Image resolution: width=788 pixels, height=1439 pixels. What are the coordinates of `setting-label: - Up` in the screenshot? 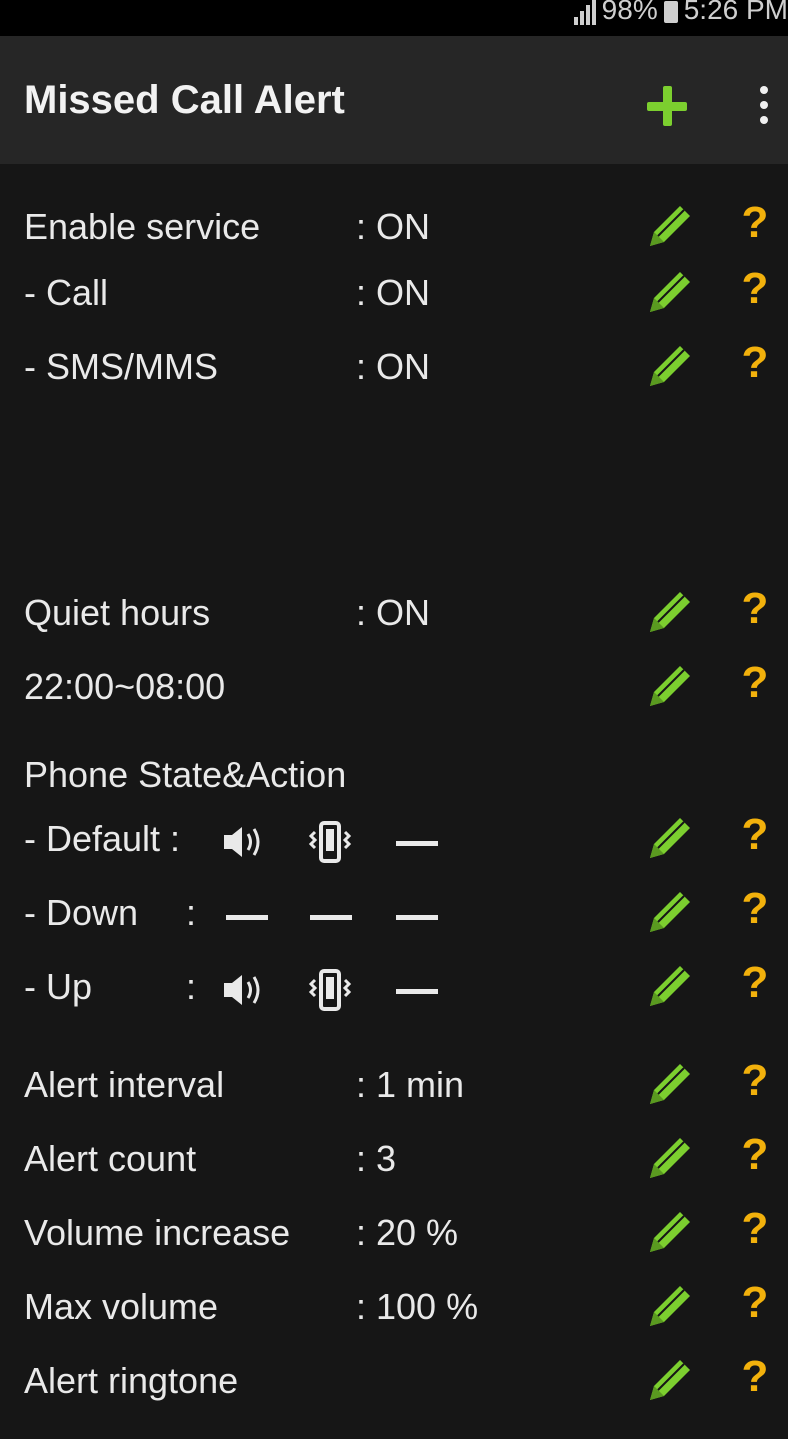 It's located at (58, 986).